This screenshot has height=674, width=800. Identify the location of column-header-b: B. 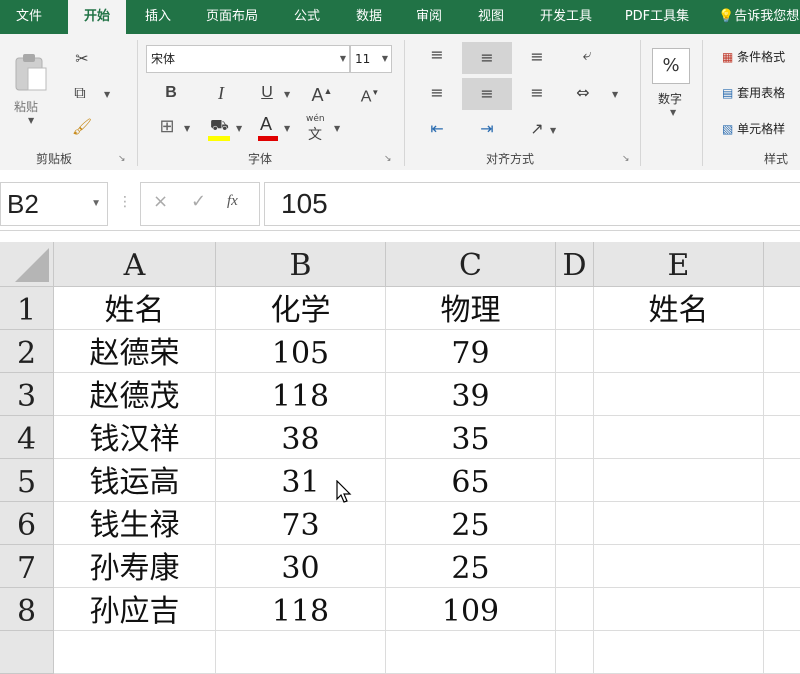
(301, 264).